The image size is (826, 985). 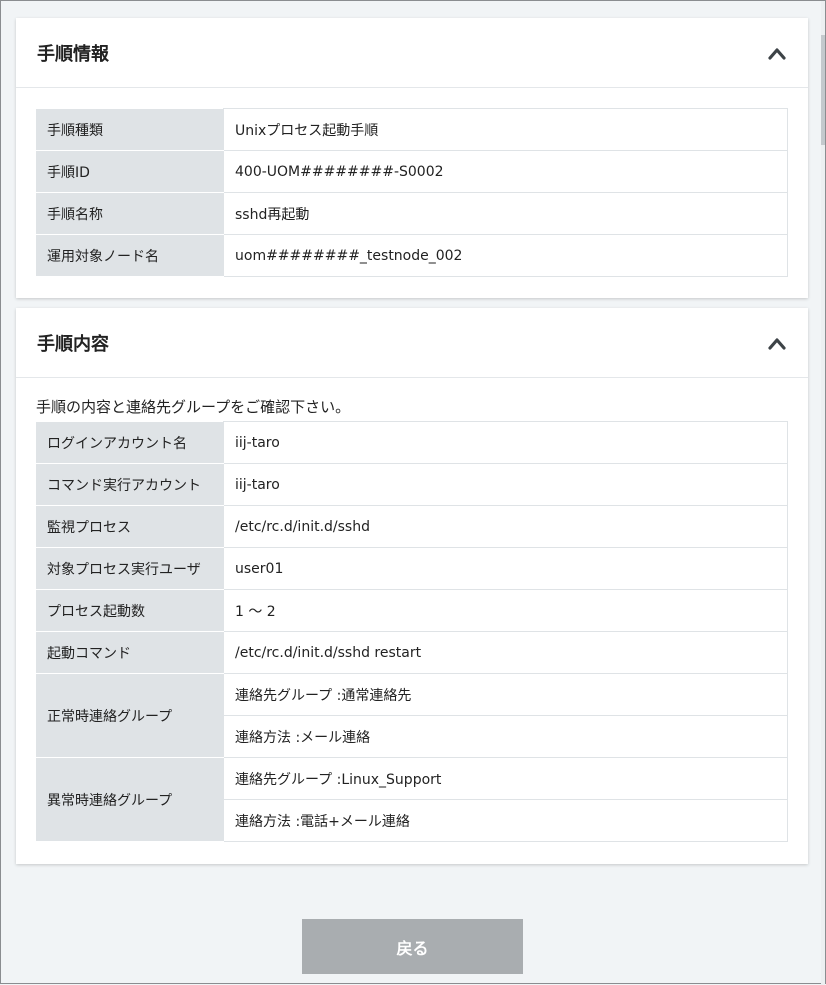 I want to click on row-label: ログインアカウント名, so click(x=130, y=442).